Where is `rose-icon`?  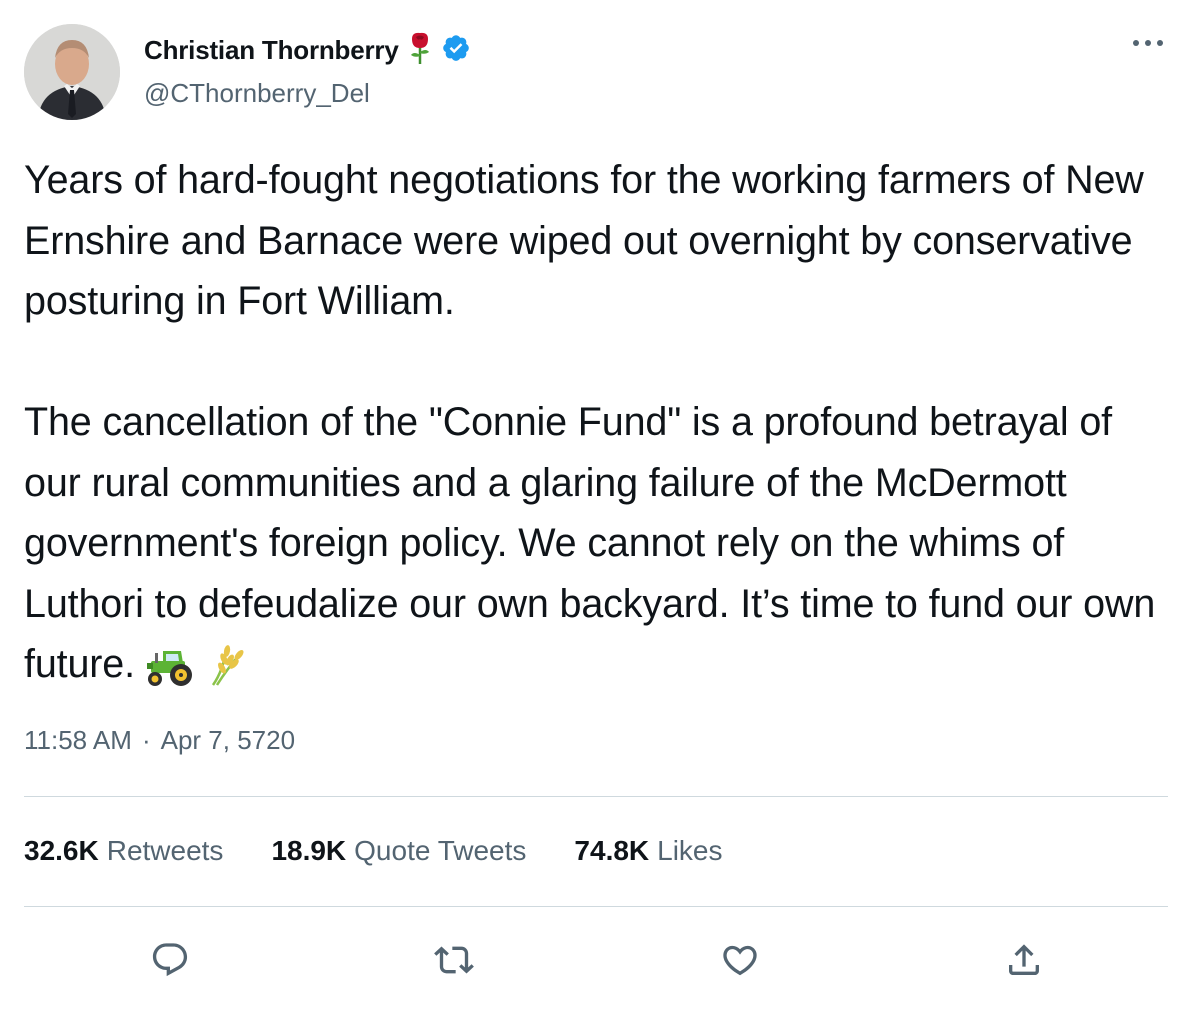
rose-icon is located at coordinates (420, 50).